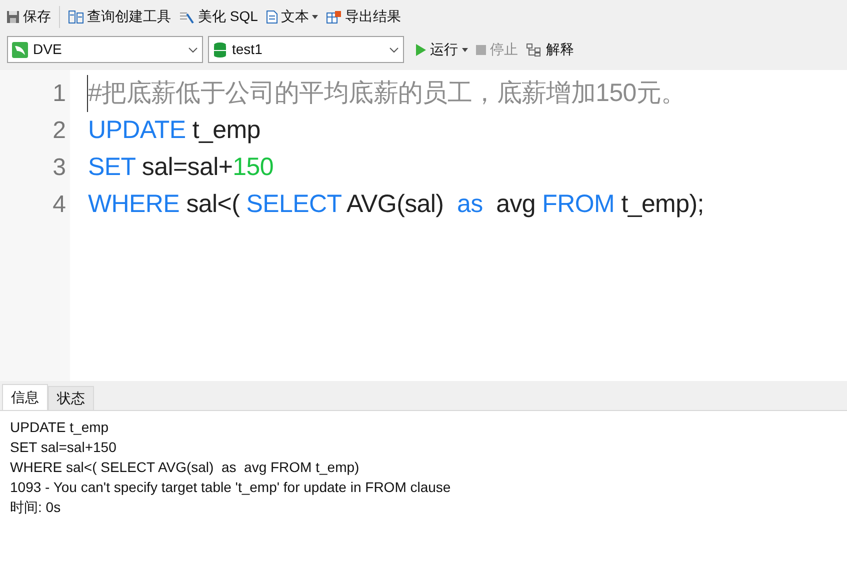  Describe the element at coordinates (292, 16) in the screenshot. I see `toolbar-button: 文本` at that location.